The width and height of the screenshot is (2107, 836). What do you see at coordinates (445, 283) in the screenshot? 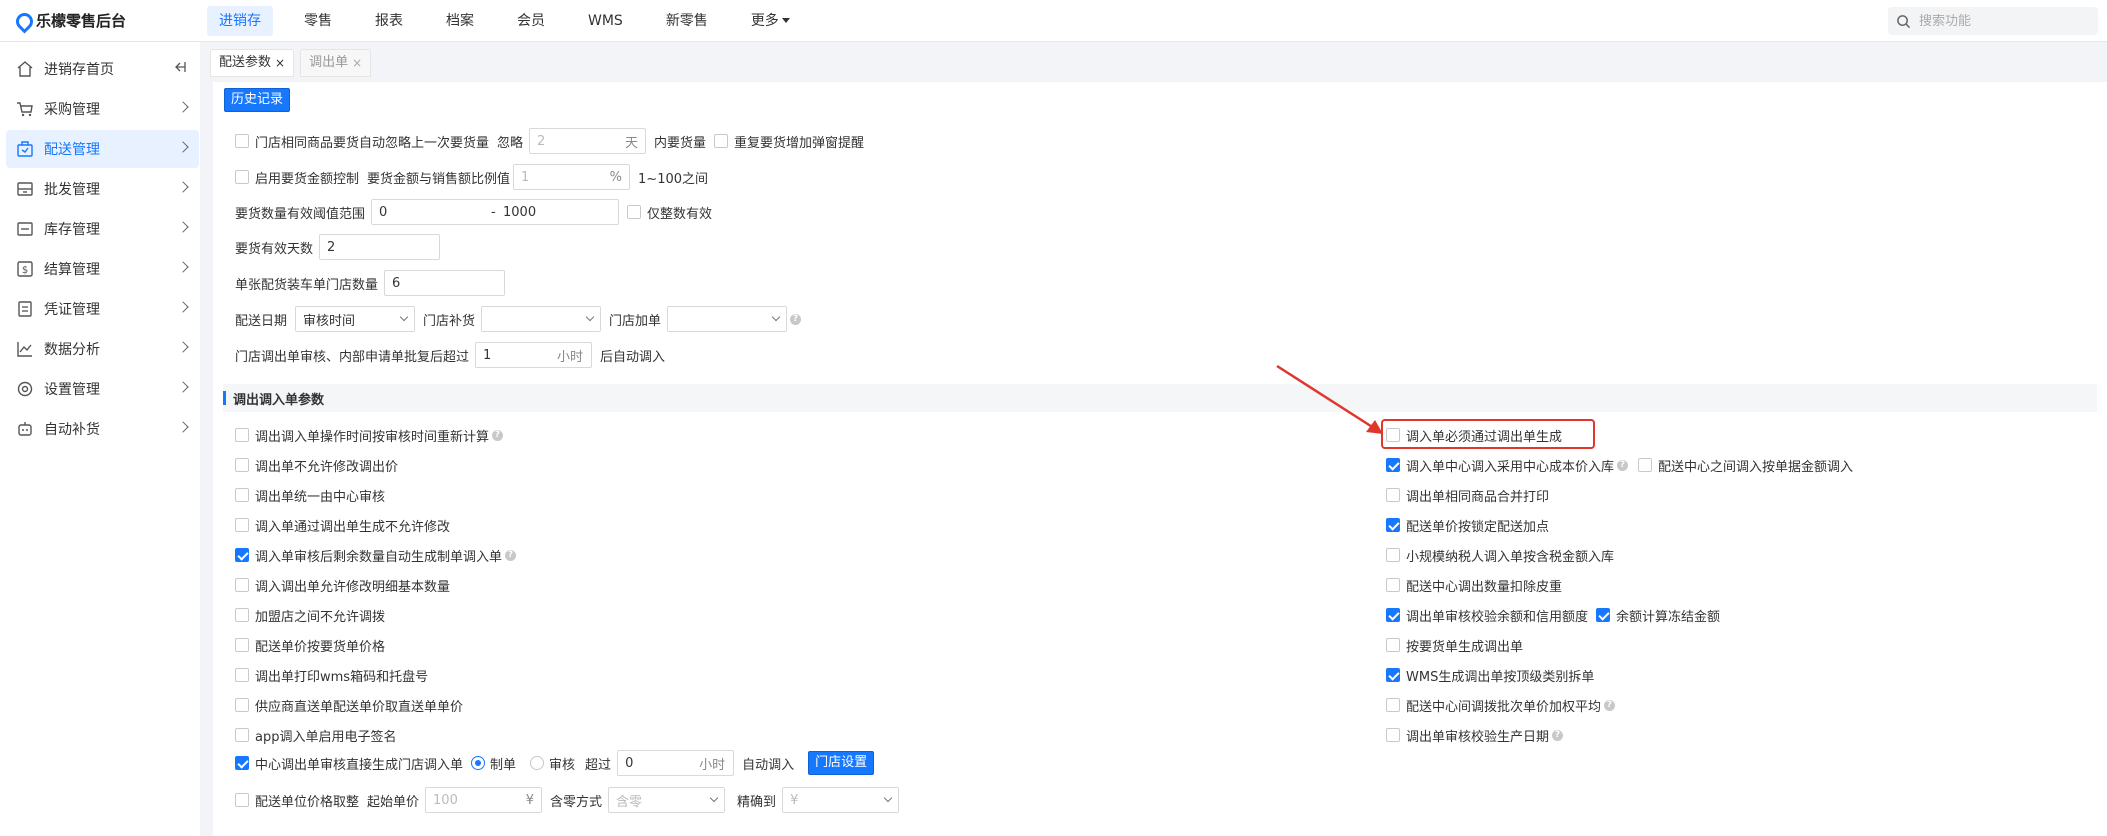
I see `store-count-input: 6` at bounding box center [445, 283].